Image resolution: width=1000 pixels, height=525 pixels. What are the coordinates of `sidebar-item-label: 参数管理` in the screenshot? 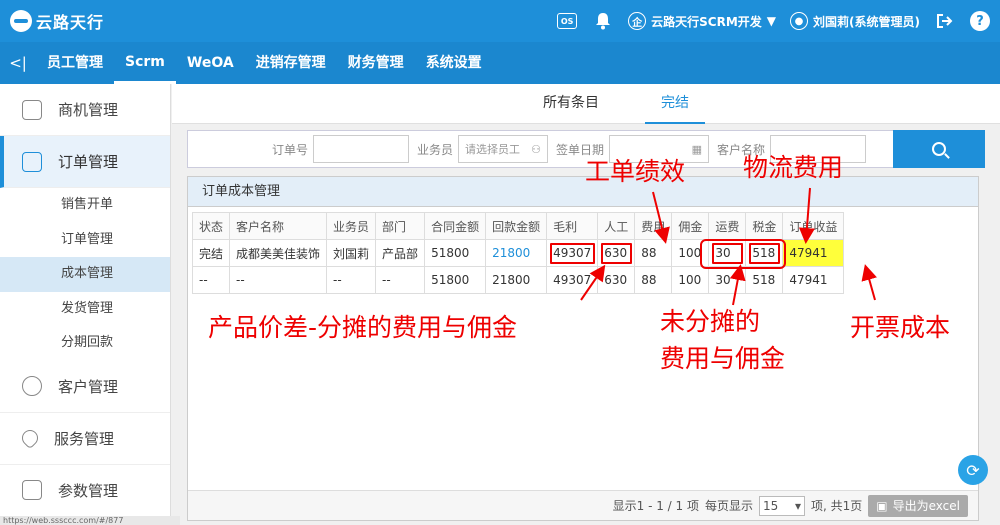 It's located at (88, 490).